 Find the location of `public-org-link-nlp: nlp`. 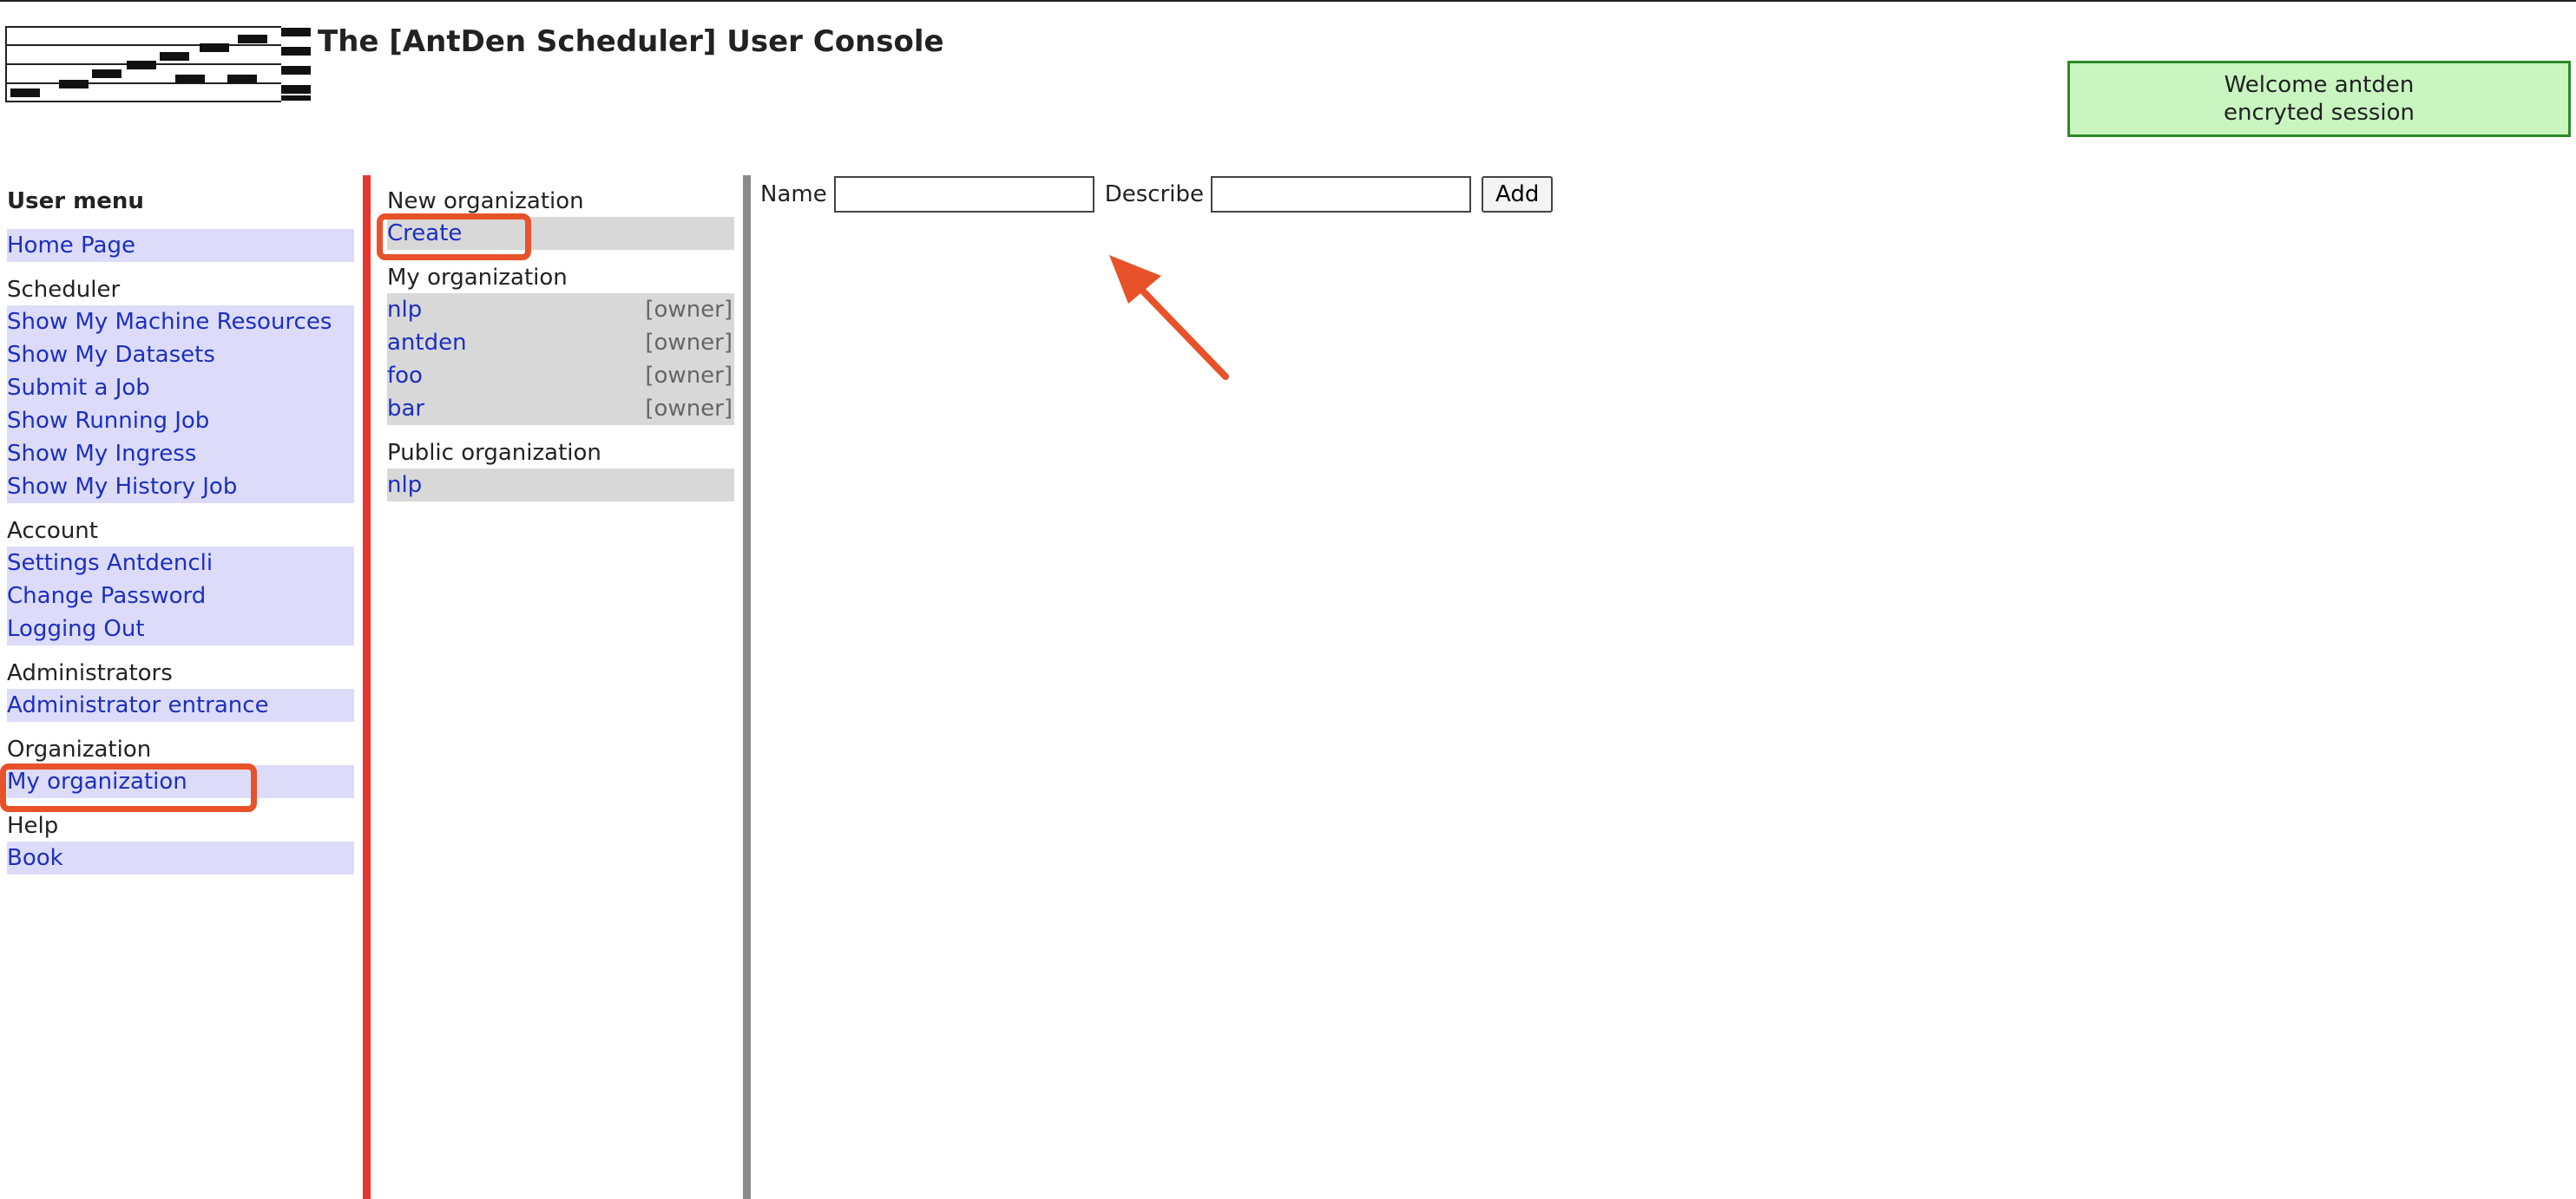

public-org-link-nlp: nlp is located at coordinates (404, 485).